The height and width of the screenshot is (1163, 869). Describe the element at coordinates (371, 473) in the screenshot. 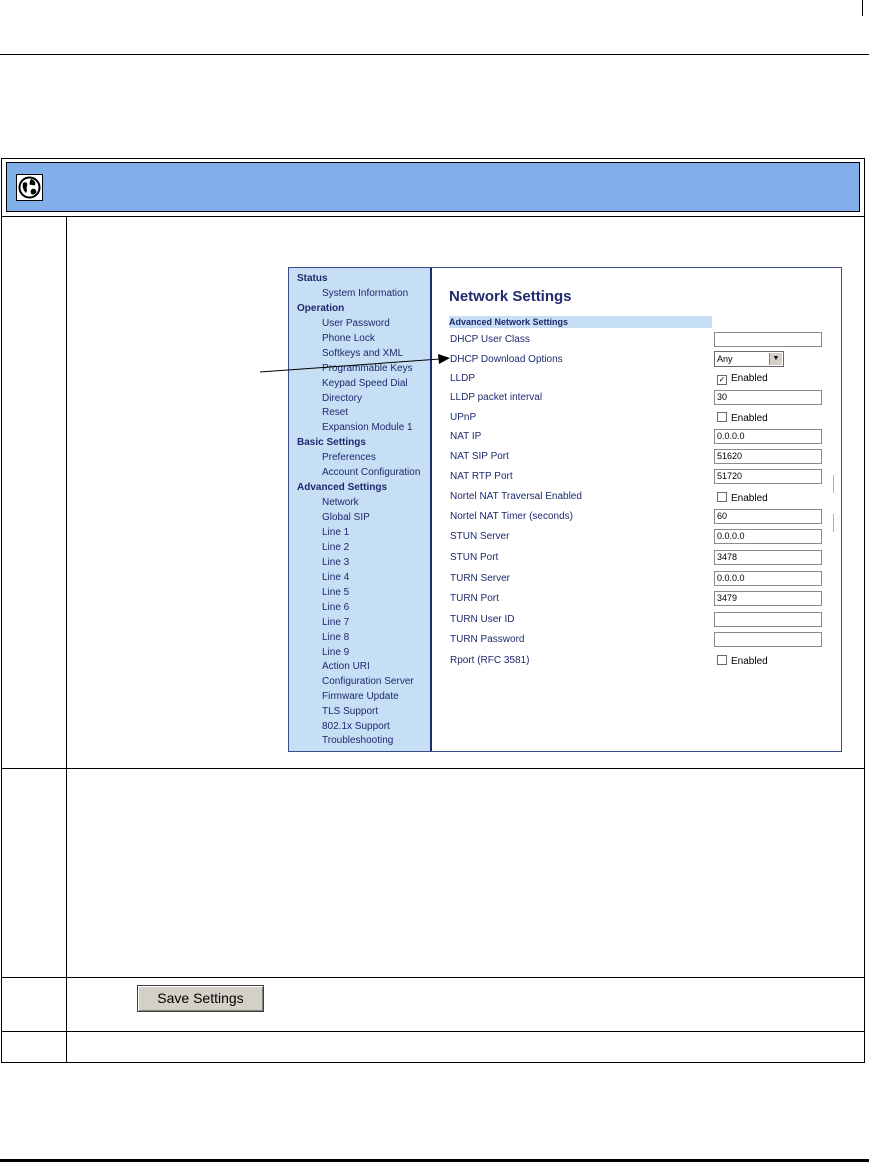

I see `nav-item-account-configuration: Account Configuration` at that location.